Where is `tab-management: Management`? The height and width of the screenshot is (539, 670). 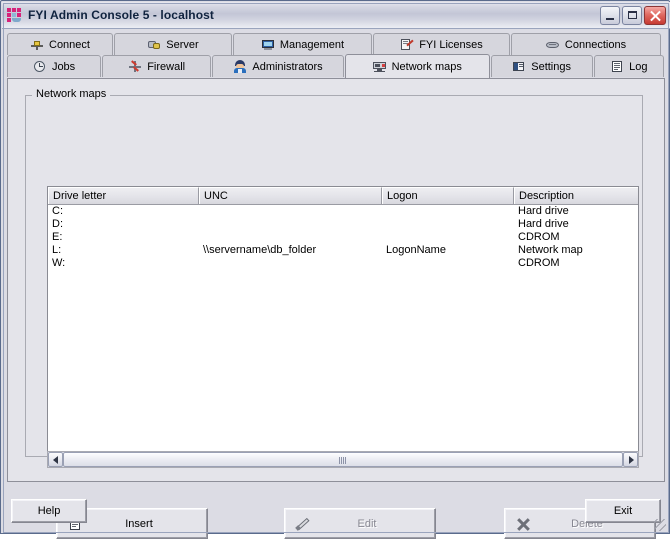
tab-management: Management is located at coordinates (302, 44).